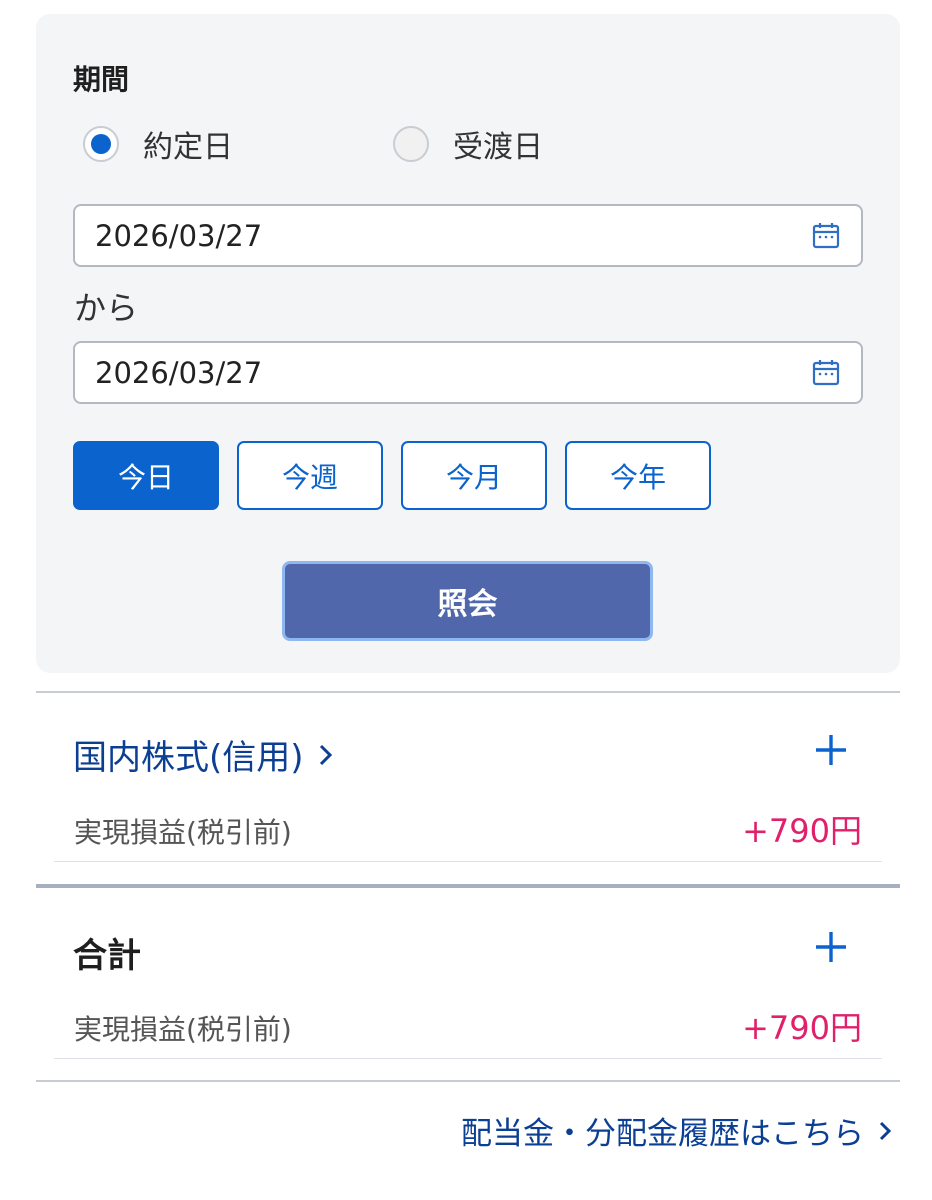 The image size is (932, 1200). What do you see at coordinates (638, 475) in the screenshot?
I see `chip-this-year: 今年` at bounding box center [638, 475].